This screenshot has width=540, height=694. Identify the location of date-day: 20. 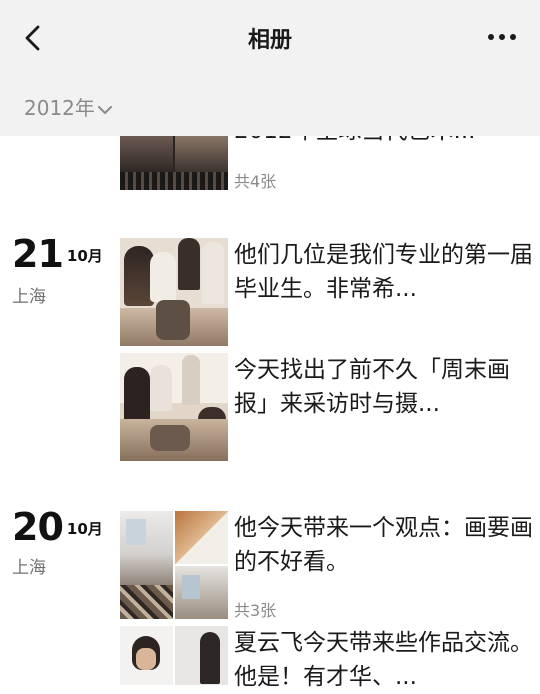
(38, 527).